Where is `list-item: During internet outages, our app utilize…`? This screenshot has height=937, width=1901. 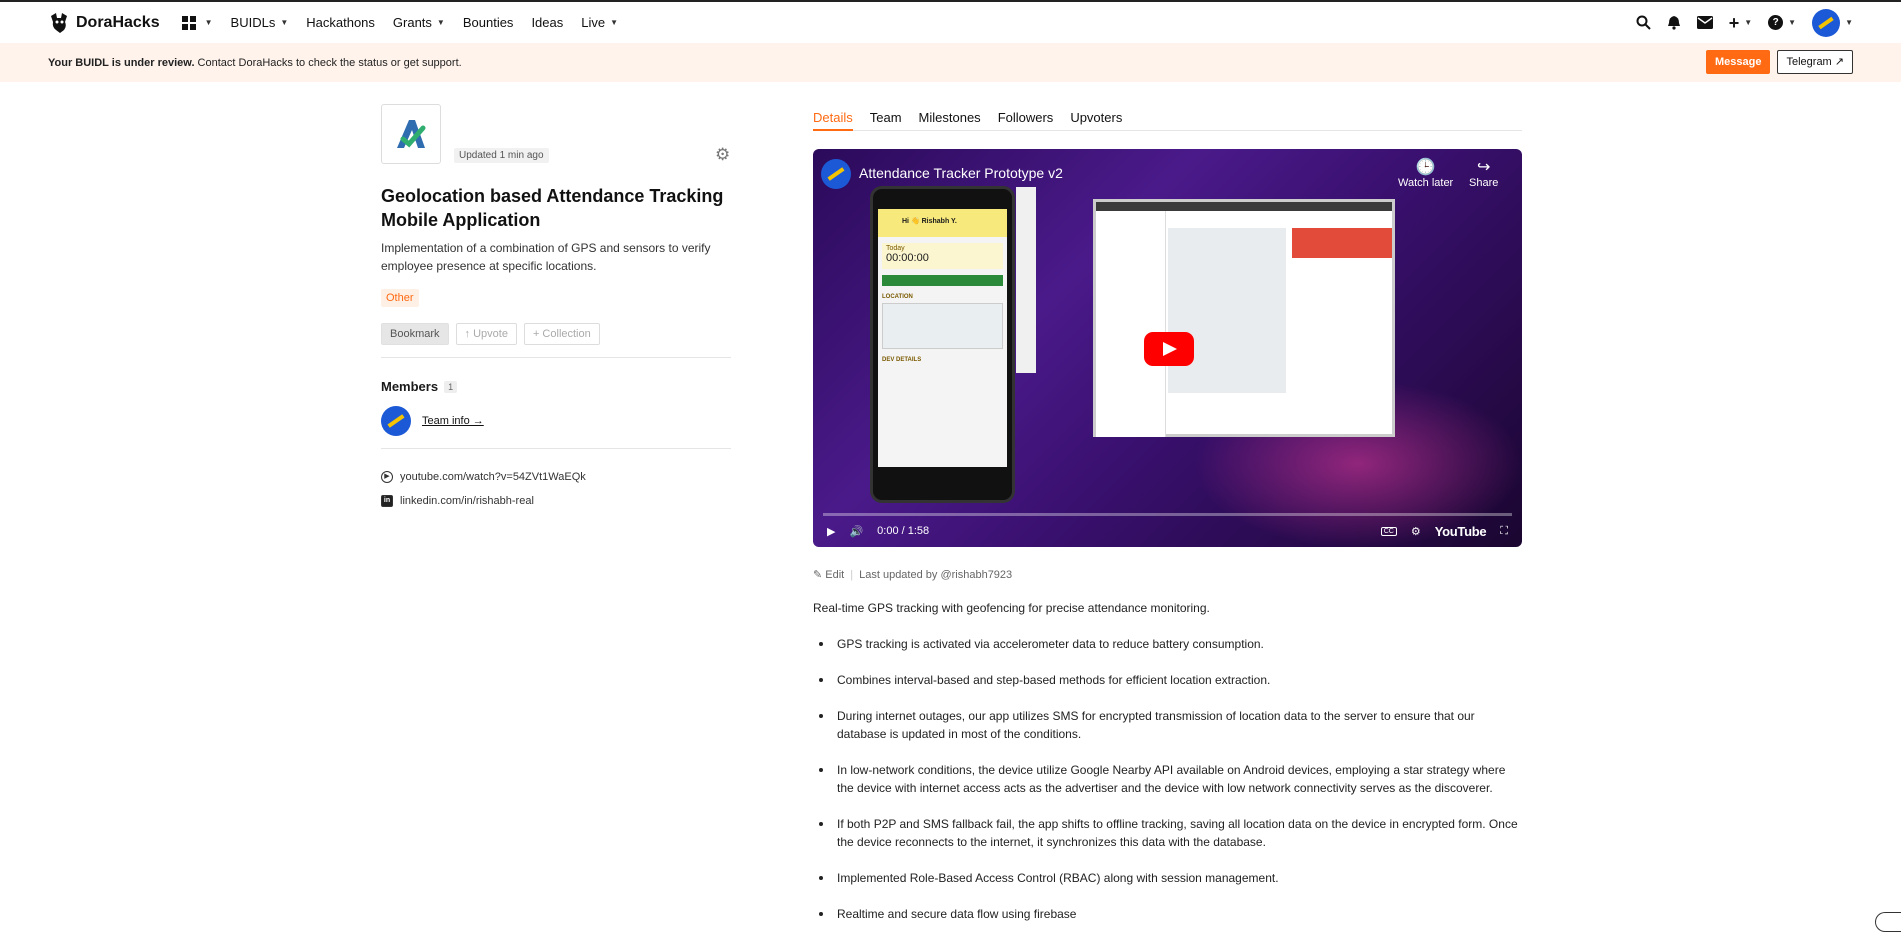 list-item: During internet outages, our app utilize… is located at coordinates (1167, 725).